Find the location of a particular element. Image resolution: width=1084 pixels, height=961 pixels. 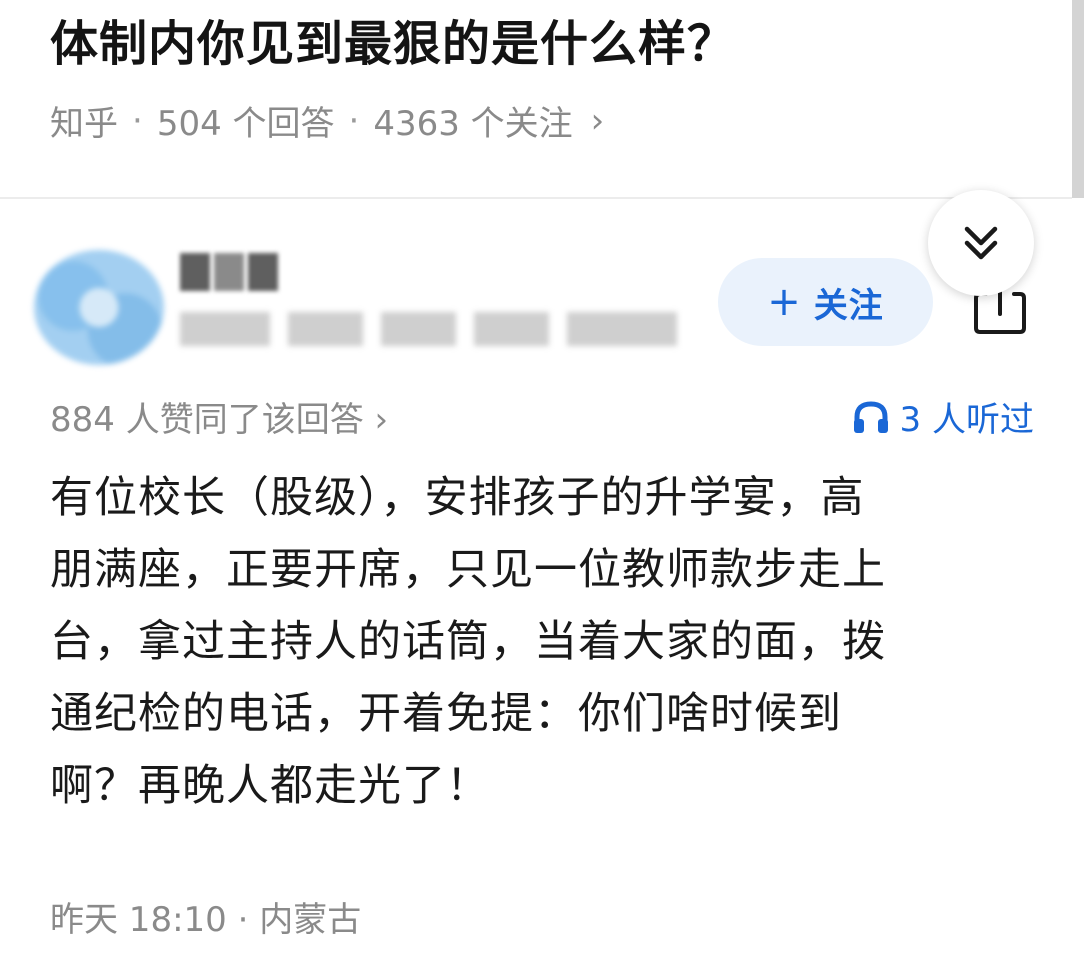

follow-button: + 关注 is located at coordinates (825, 302).